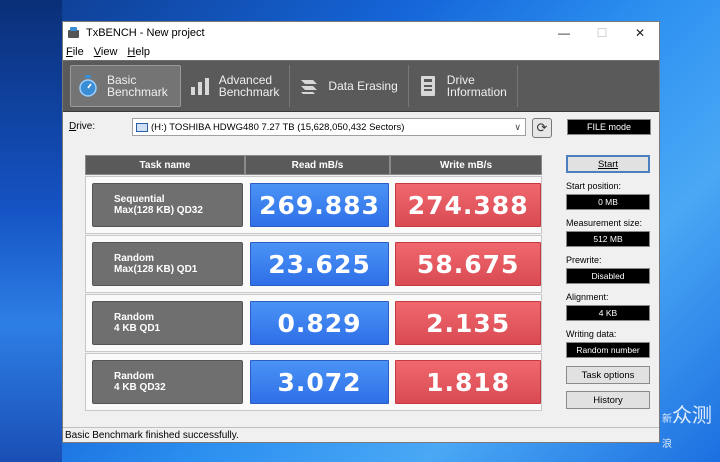 Image resolution: width=720 pixels, height=462 pixels. Describe the element at coordinates (564, 33) in the screenshot. I see `minimize-button: —` at that location.